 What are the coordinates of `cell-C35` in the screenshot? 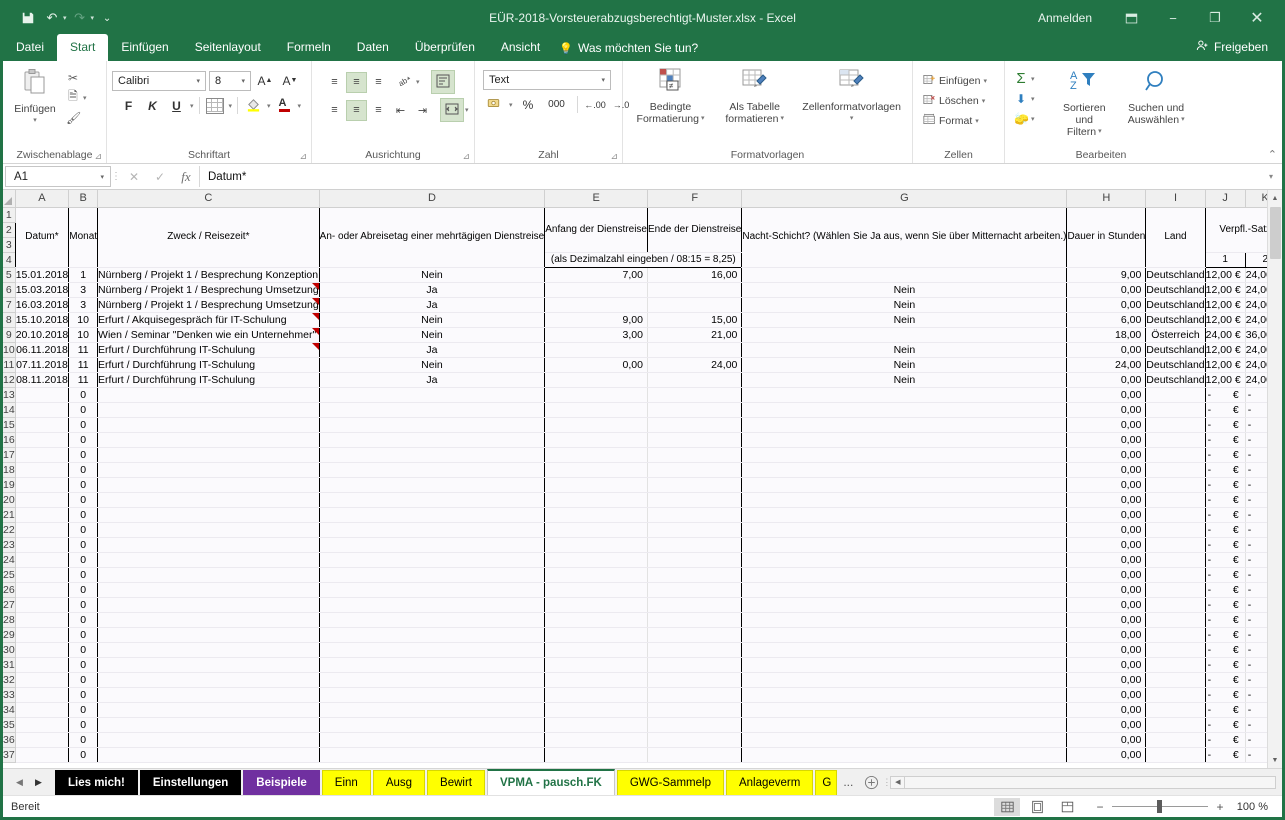 It's located at (208, 725).